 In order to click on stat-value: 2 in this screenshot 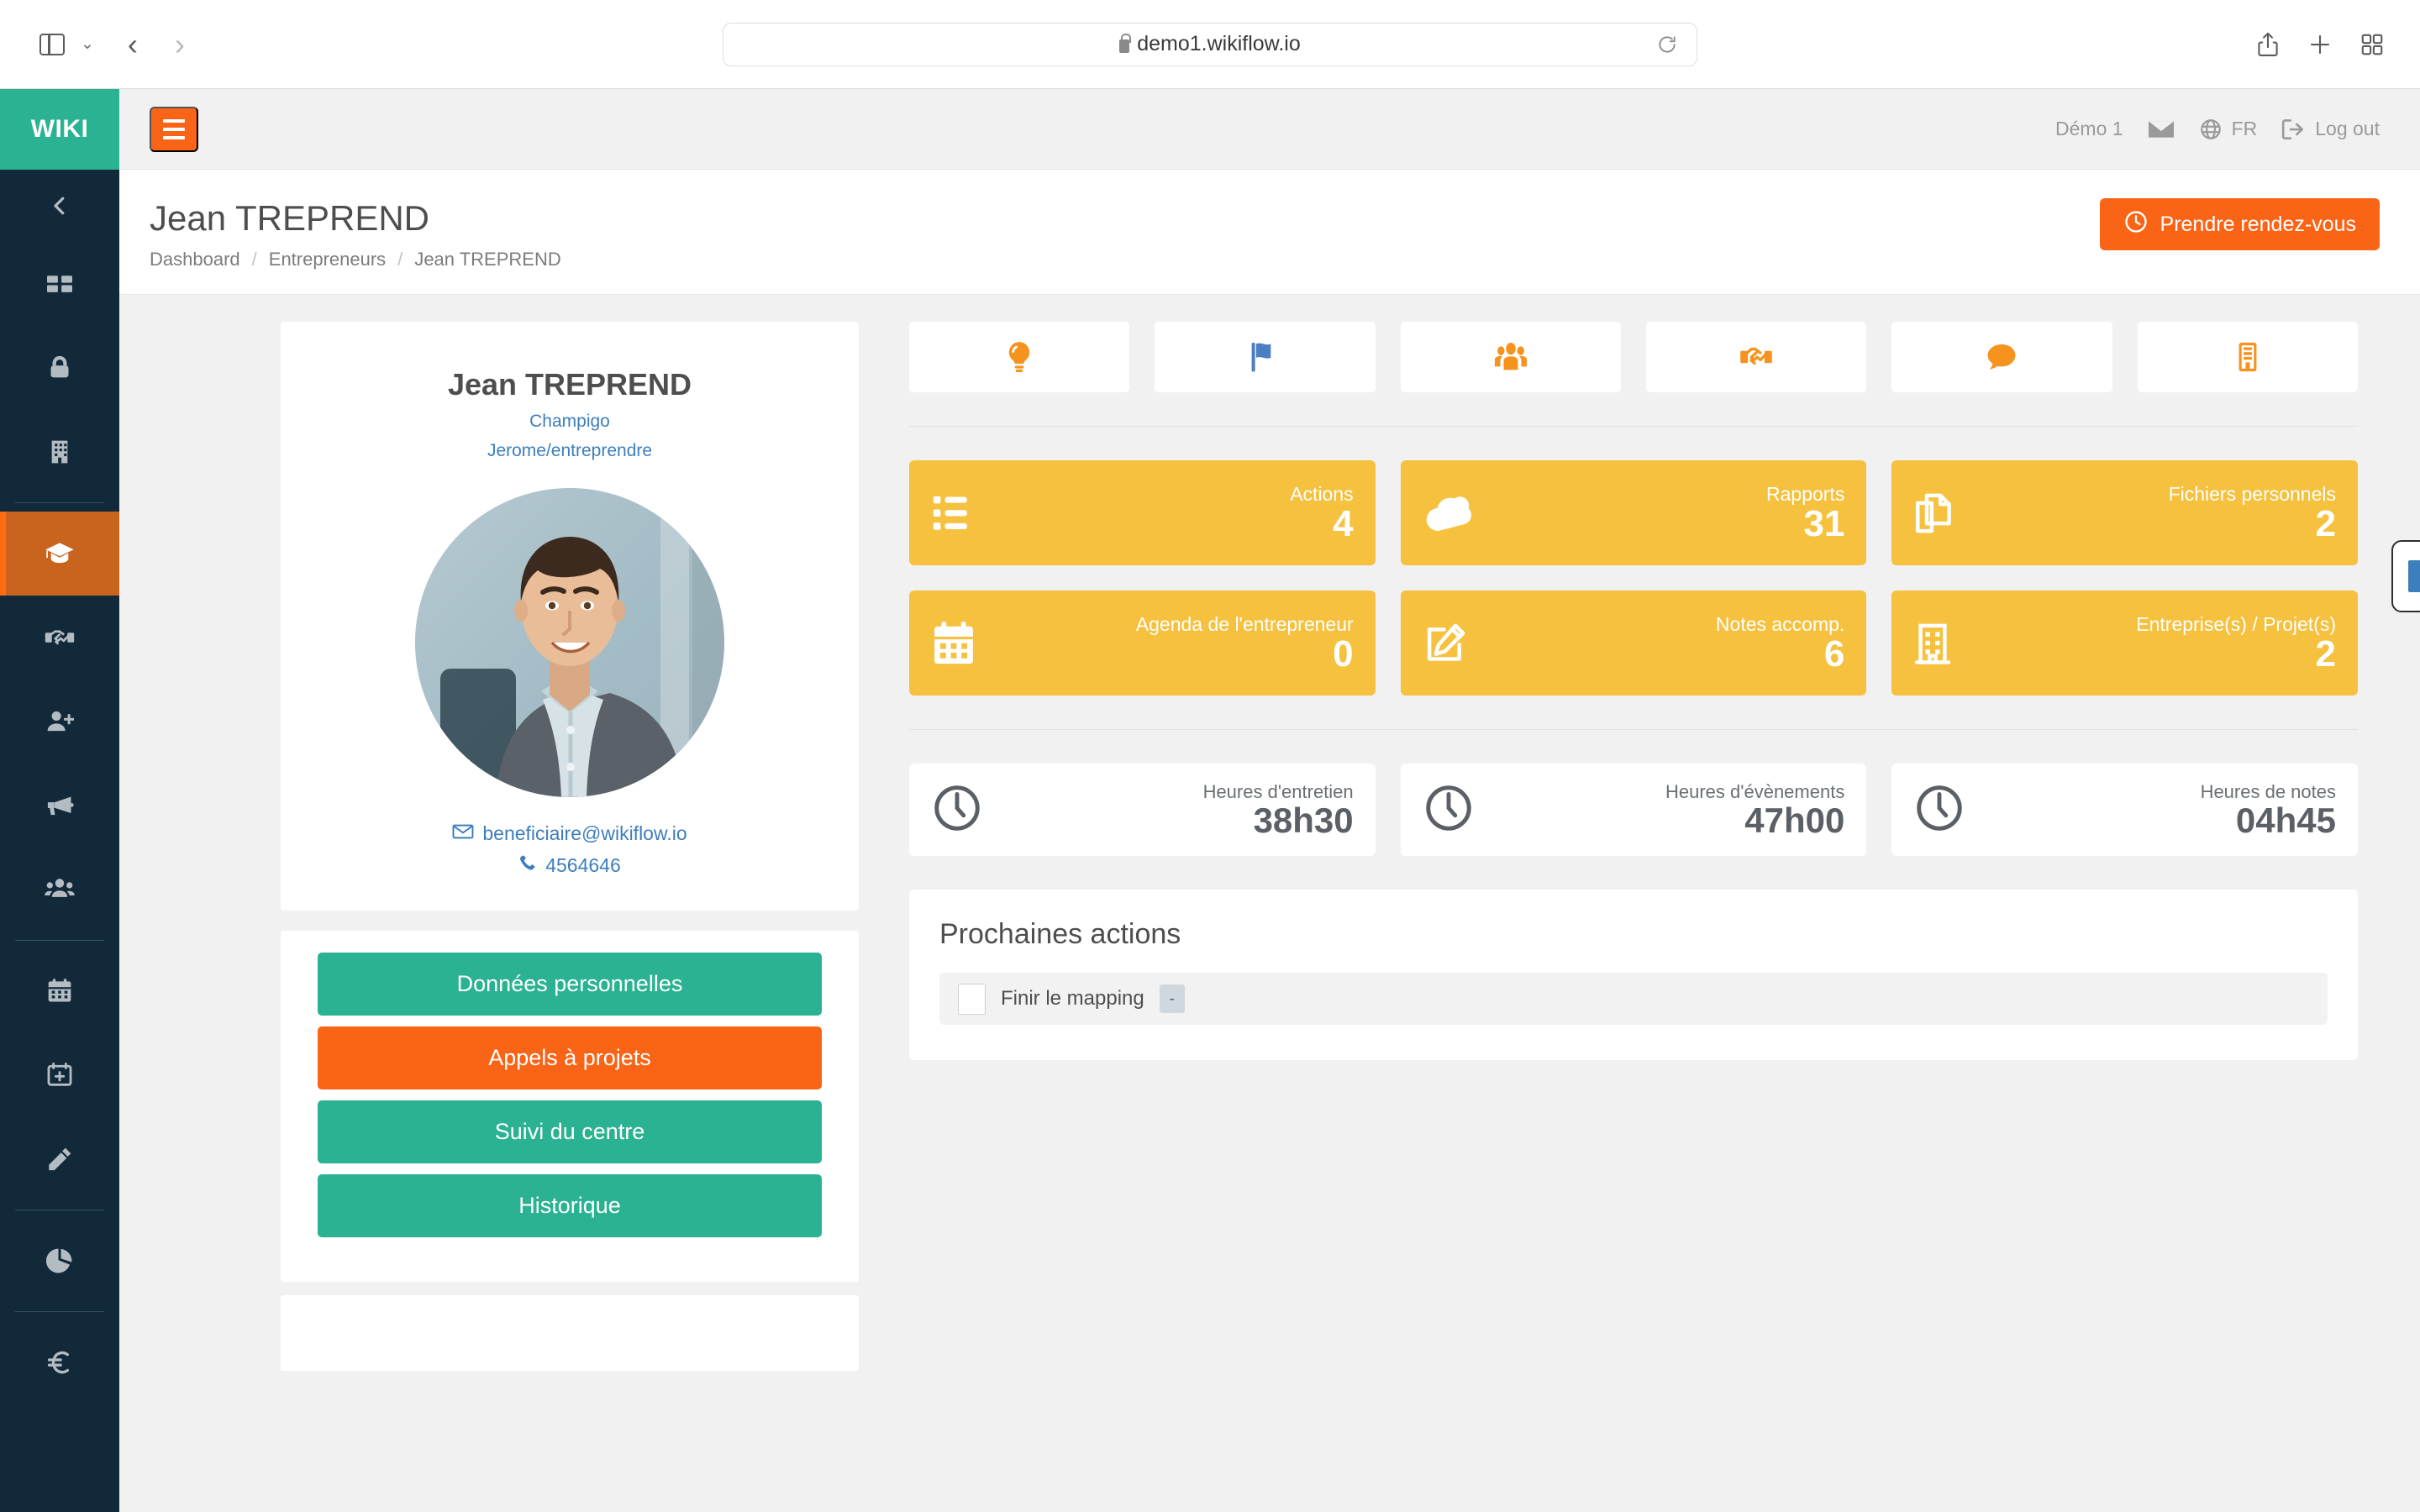, I will do `click(2326, 524)`.